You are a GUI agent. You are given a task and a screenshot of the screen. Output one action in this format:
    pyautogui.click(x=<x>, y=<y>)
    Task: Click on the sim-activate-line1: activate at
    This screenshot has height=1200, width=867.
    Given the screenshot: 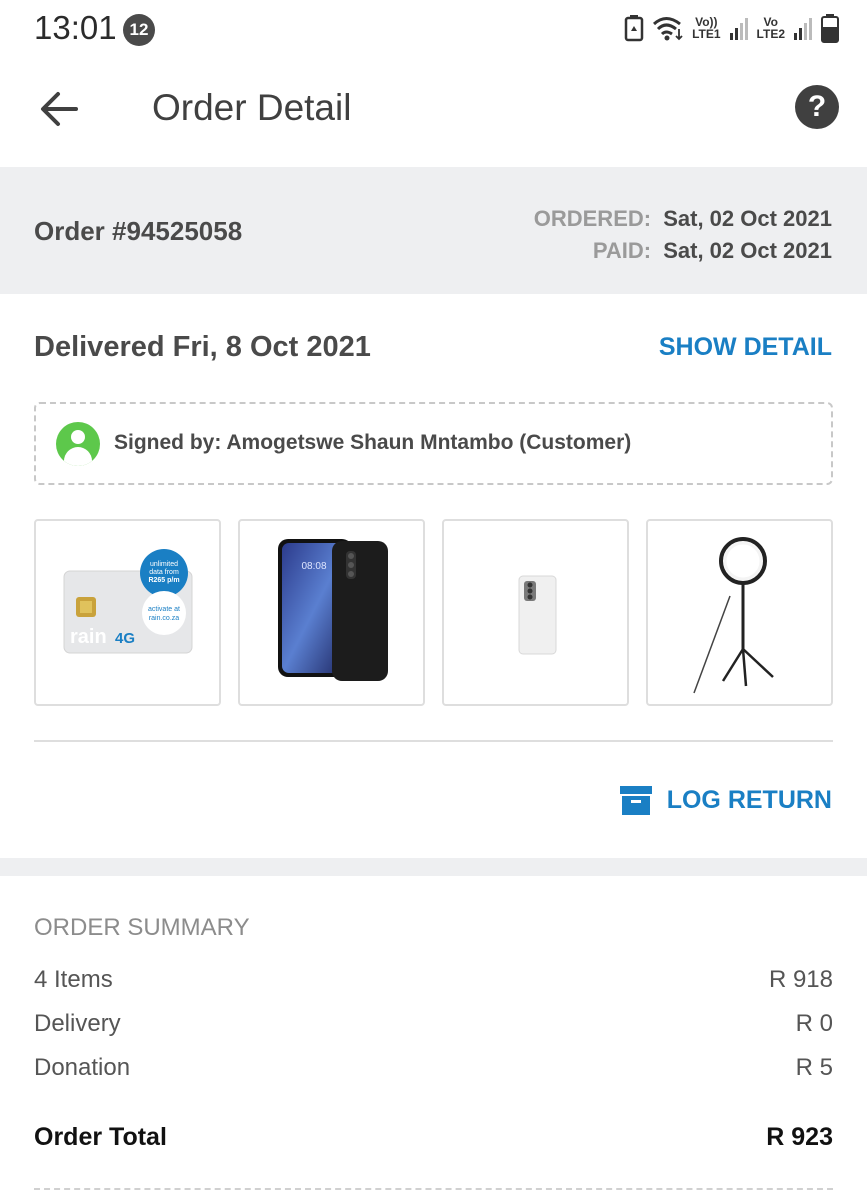 What is the action you would take?
    pyautogui.click(x=164, y=609)
    